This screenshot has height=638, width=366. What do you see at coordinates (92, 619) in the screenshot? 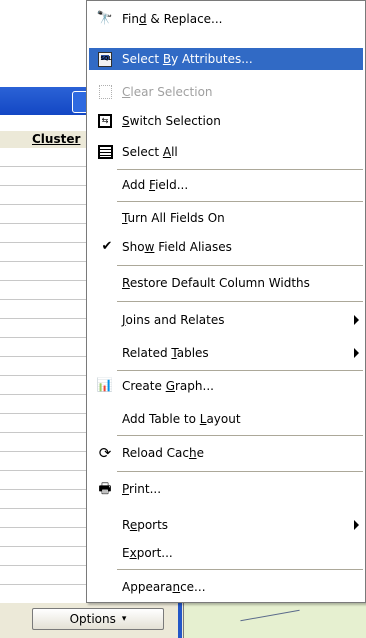
I see `options-button-label: Options` at bounding box center [92, 619].